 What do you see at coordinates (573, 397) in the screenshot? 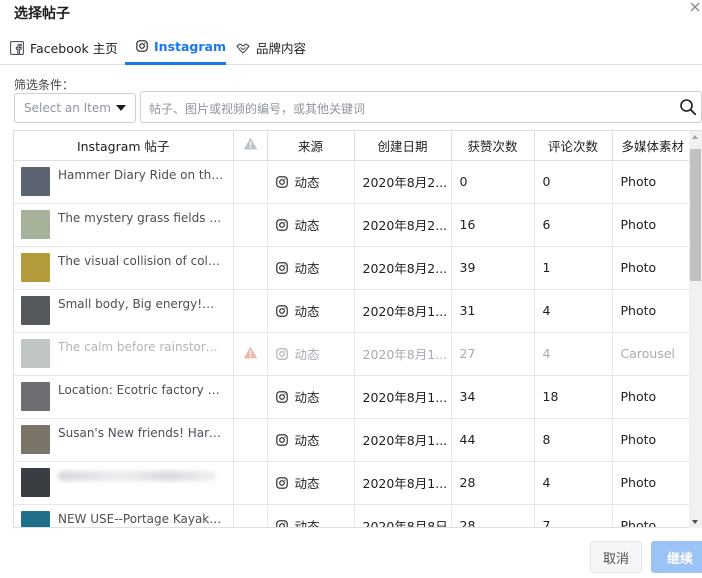
I see `cell-comments: 18` at bounding box center [573, 397].